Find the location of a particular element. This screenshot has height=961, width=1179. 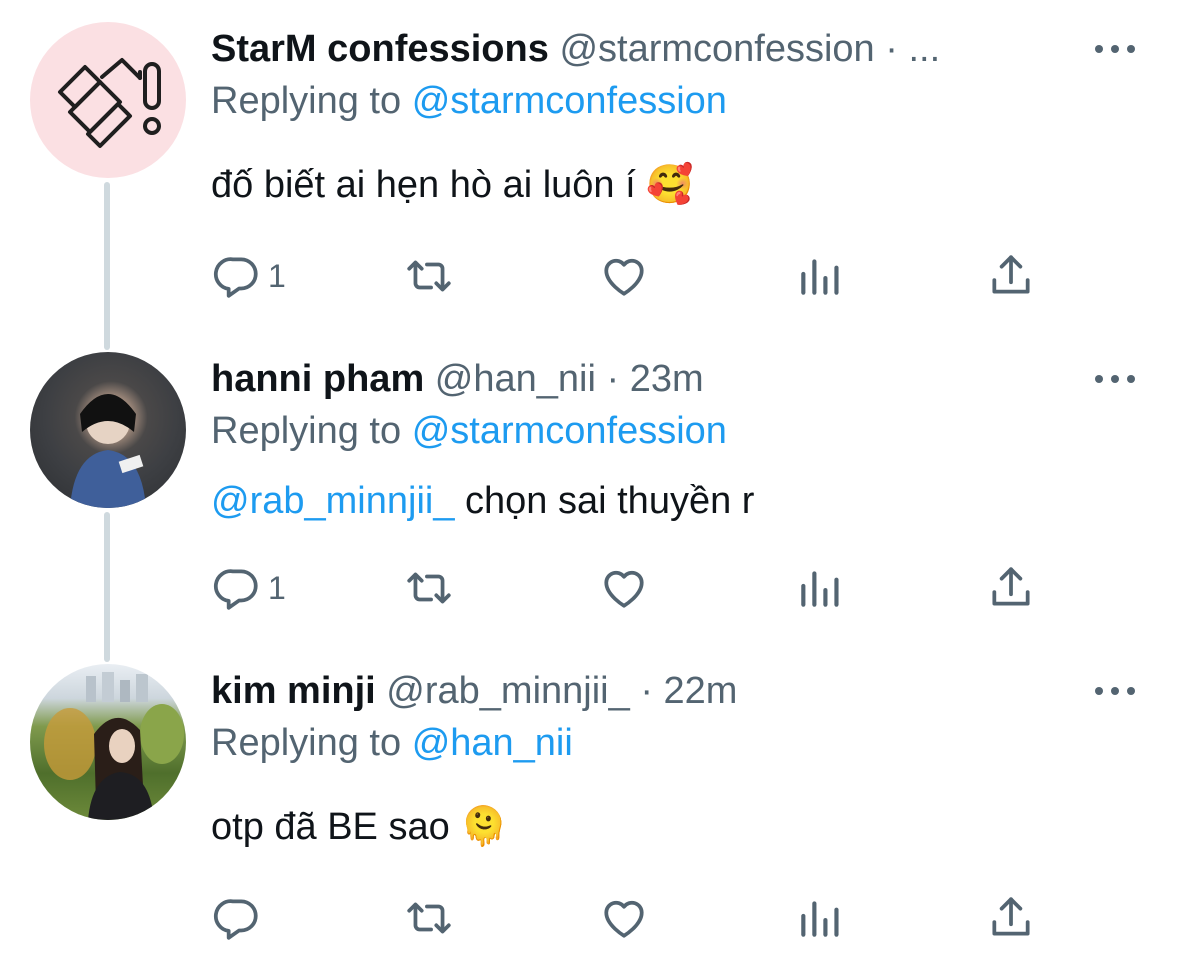

display-name: StarM confessions is located at coordinates (380, 49).